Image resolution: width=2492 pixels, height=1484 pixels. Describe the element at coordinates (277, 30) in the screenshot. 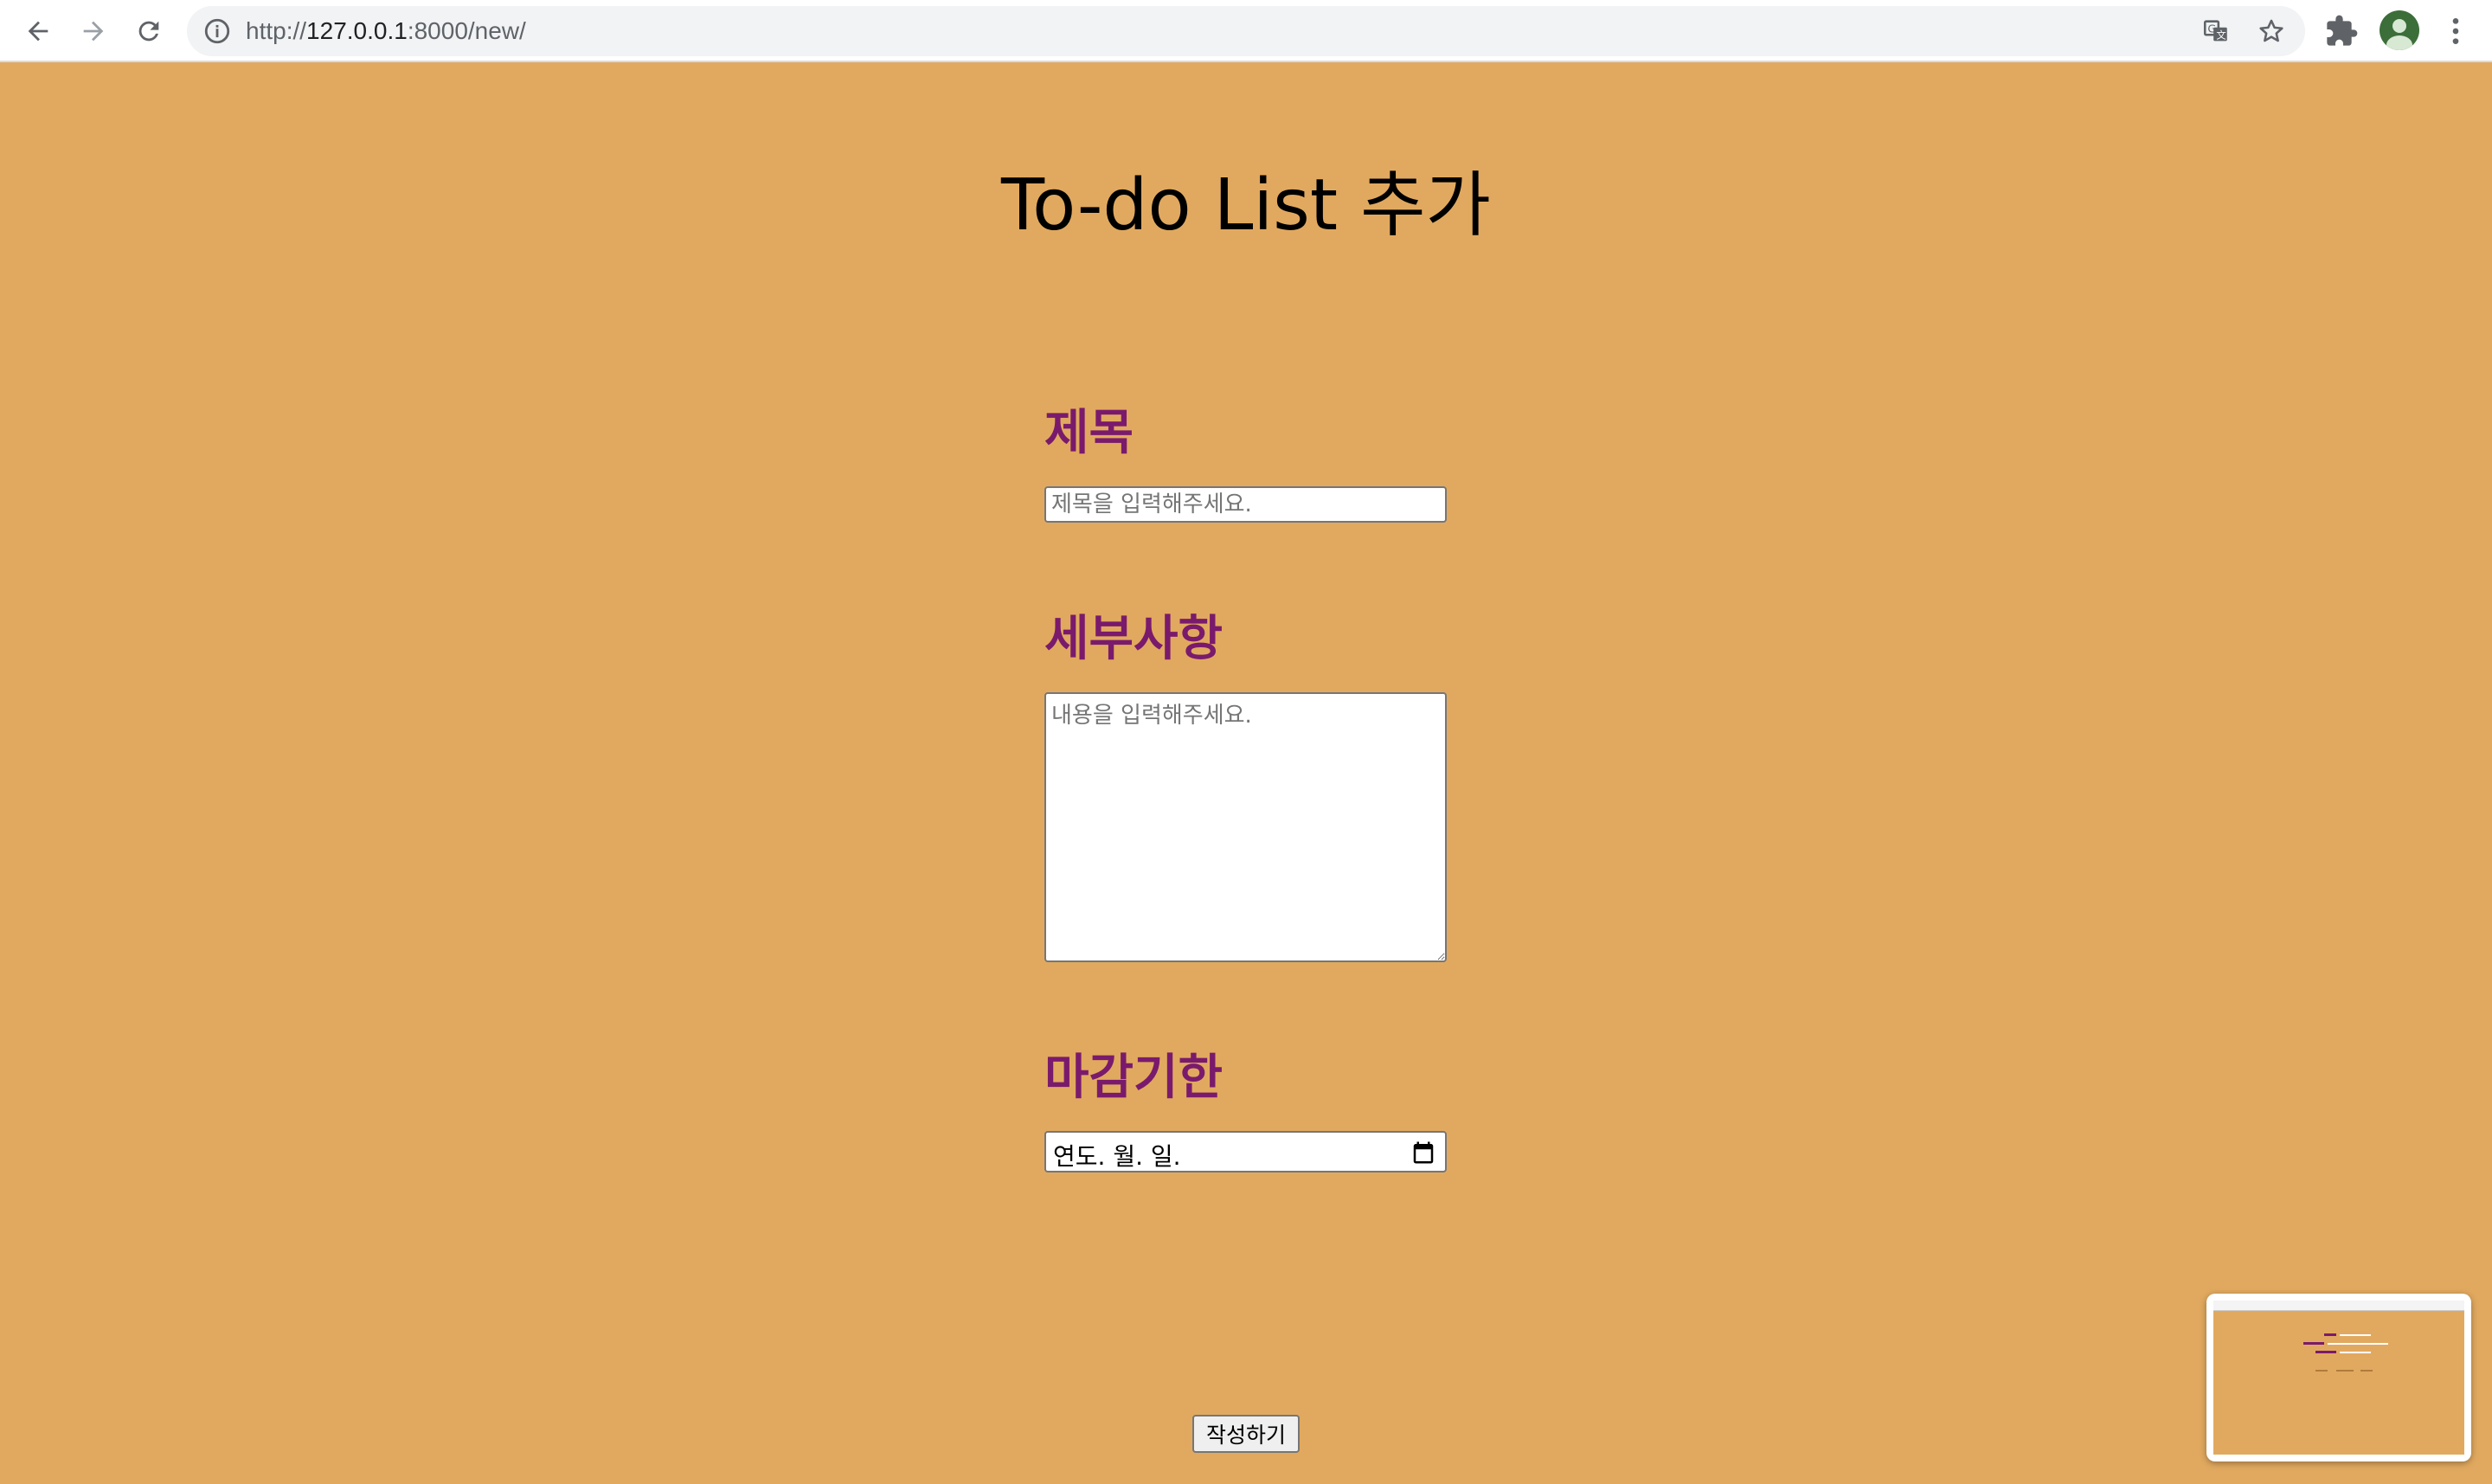

I see `url-scheme: http://` at that location.